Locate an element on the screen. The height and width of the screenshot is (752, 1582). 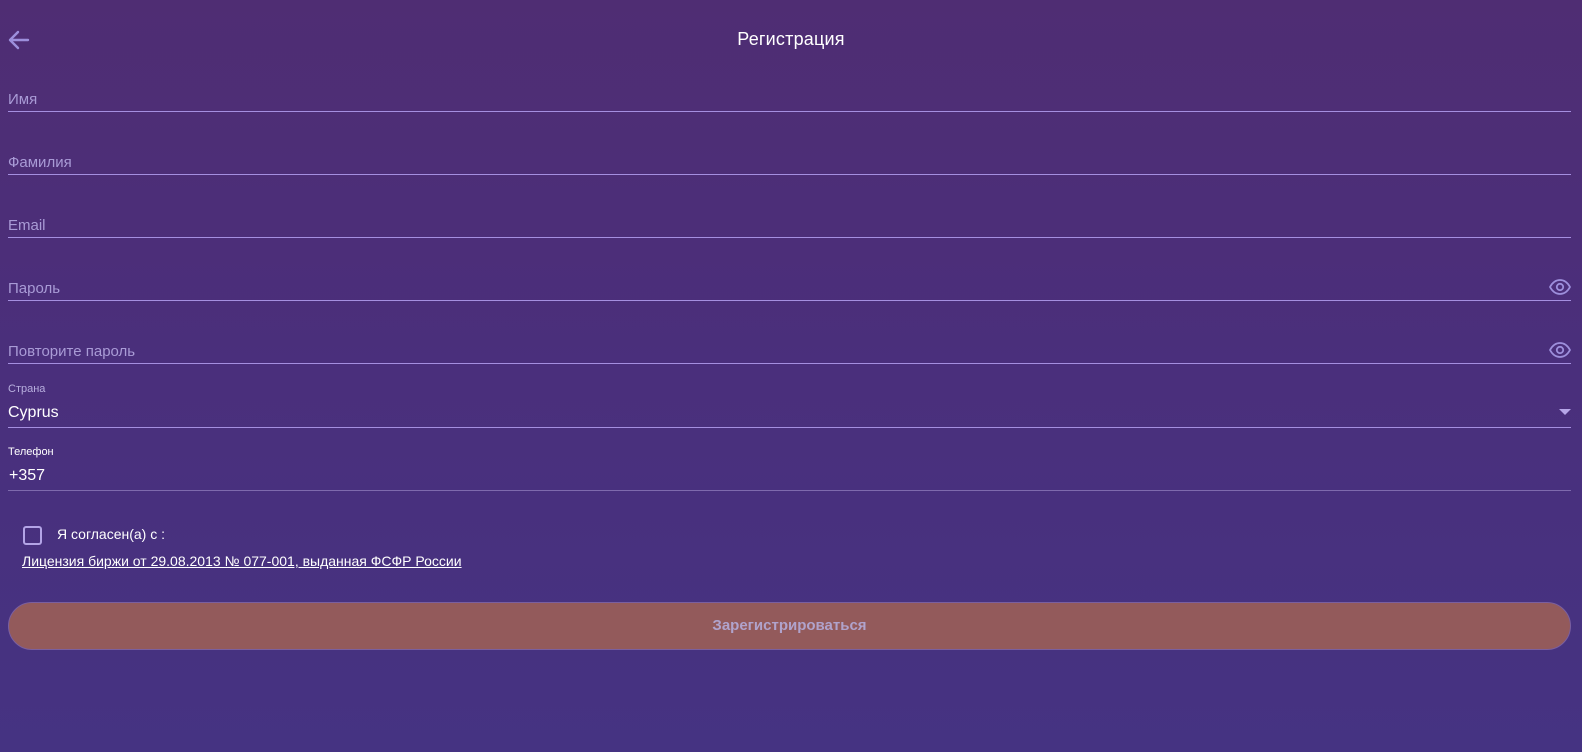
phone-label: Телефон is located at coordinates (31, 452).